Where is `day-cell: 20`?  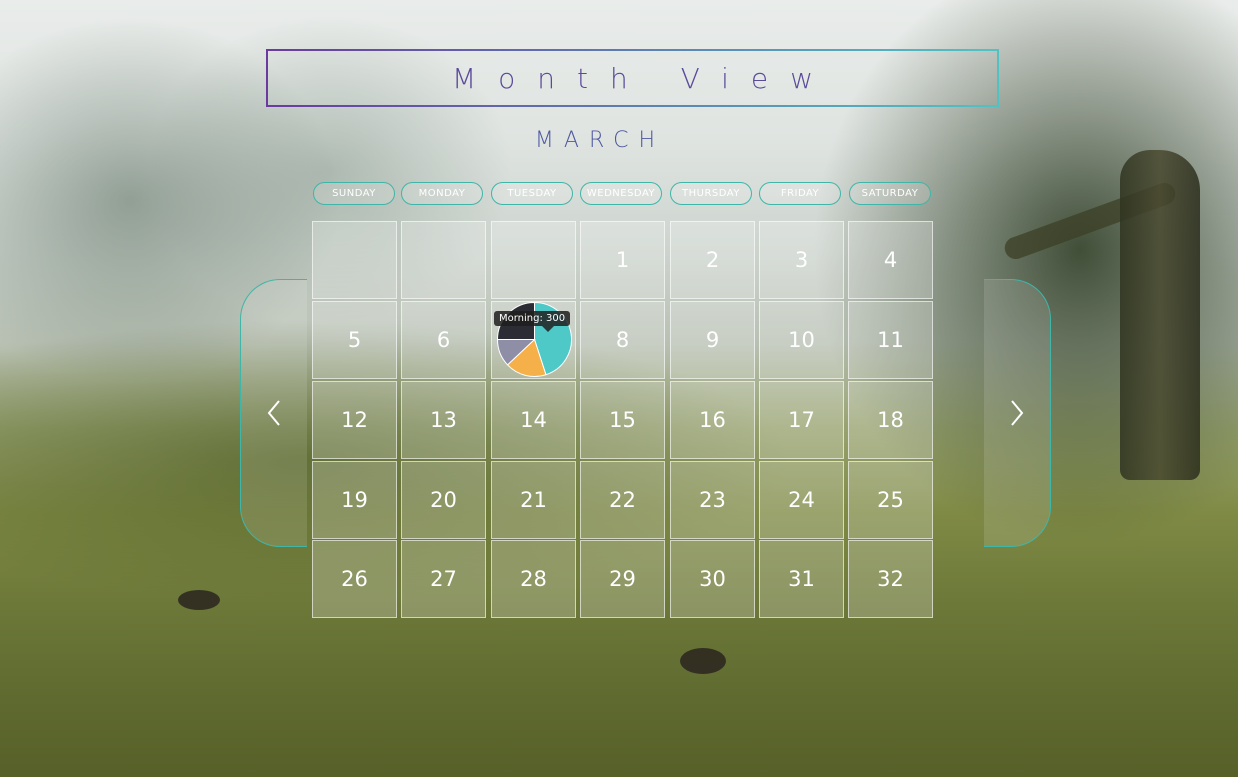 day-cell: 20 is located at coordinates (443, 500).